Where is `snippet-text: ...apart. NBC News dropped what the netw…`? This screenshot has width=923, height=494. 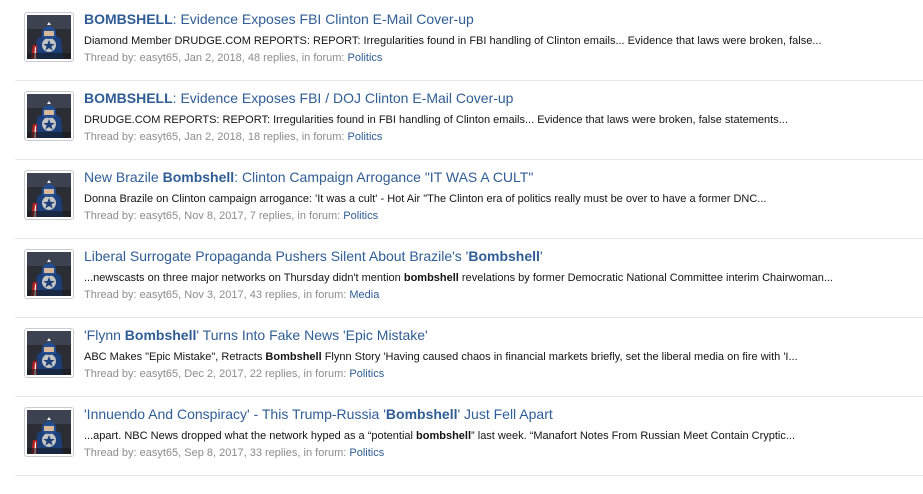 snippet-text: ...apart. NBC News dropped what the netw… is located at coordinates (250, 436).